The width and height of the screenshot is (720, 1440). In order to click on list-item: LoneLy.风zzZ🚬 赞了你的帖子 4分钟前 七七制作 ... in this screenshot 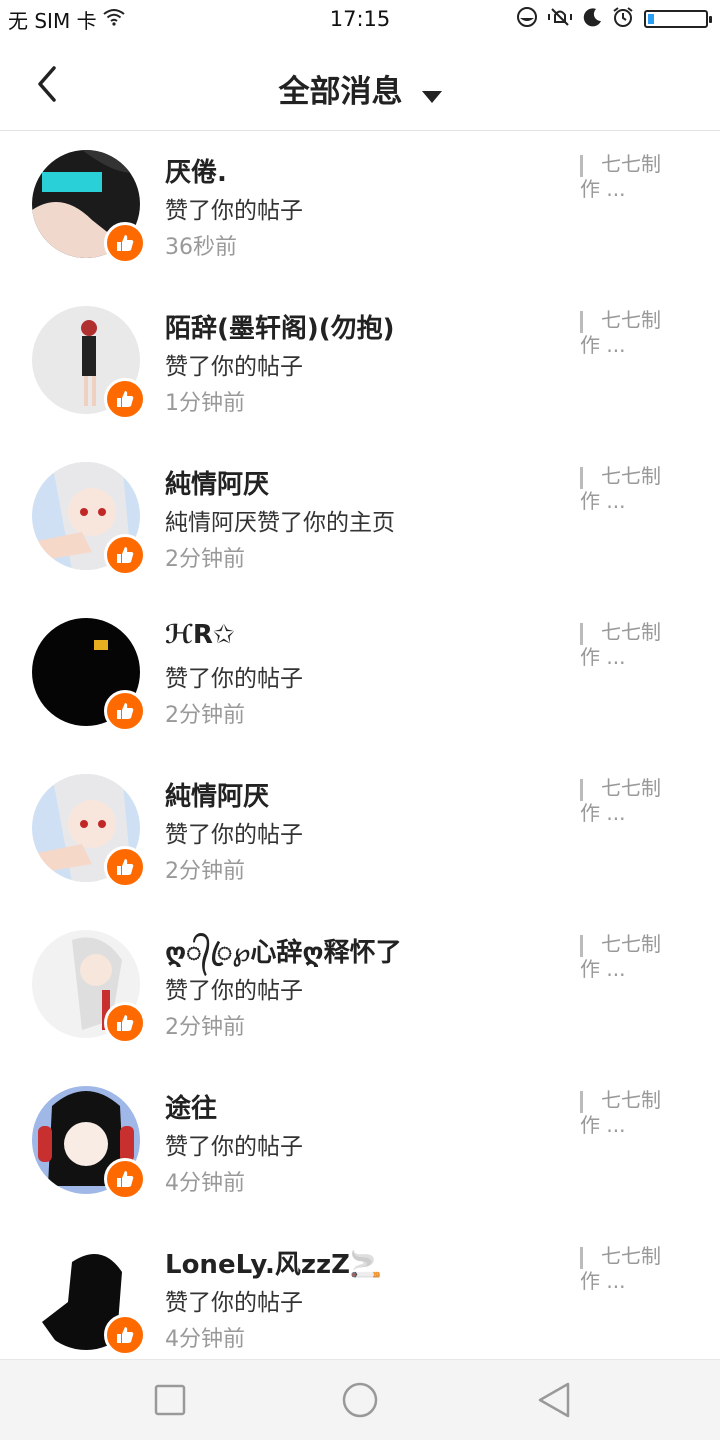, I will do `click(360, 1302)`.